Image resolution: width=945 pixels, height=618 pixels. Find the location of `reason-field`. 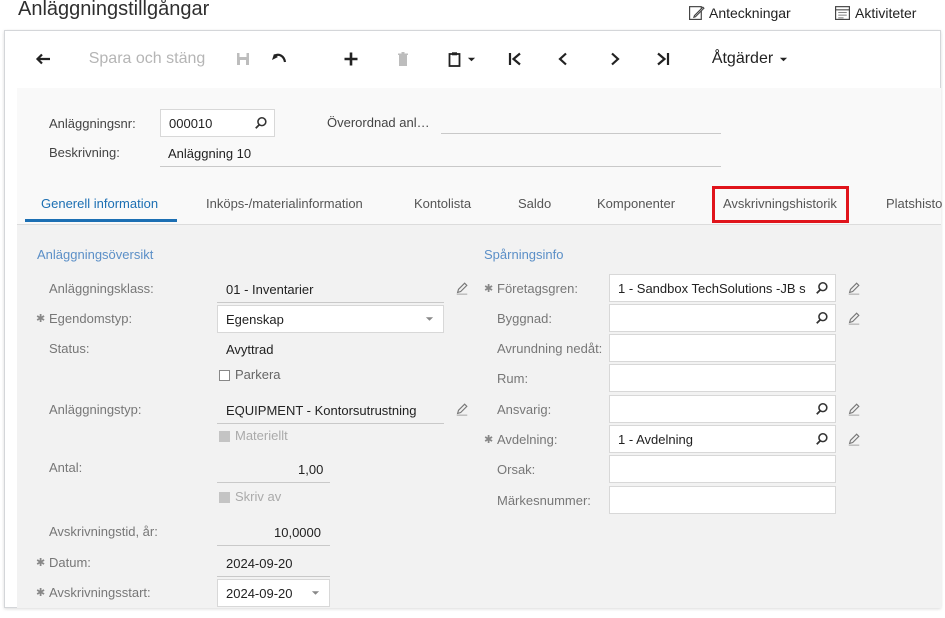

reason-field is located at coordinates (722, 469).